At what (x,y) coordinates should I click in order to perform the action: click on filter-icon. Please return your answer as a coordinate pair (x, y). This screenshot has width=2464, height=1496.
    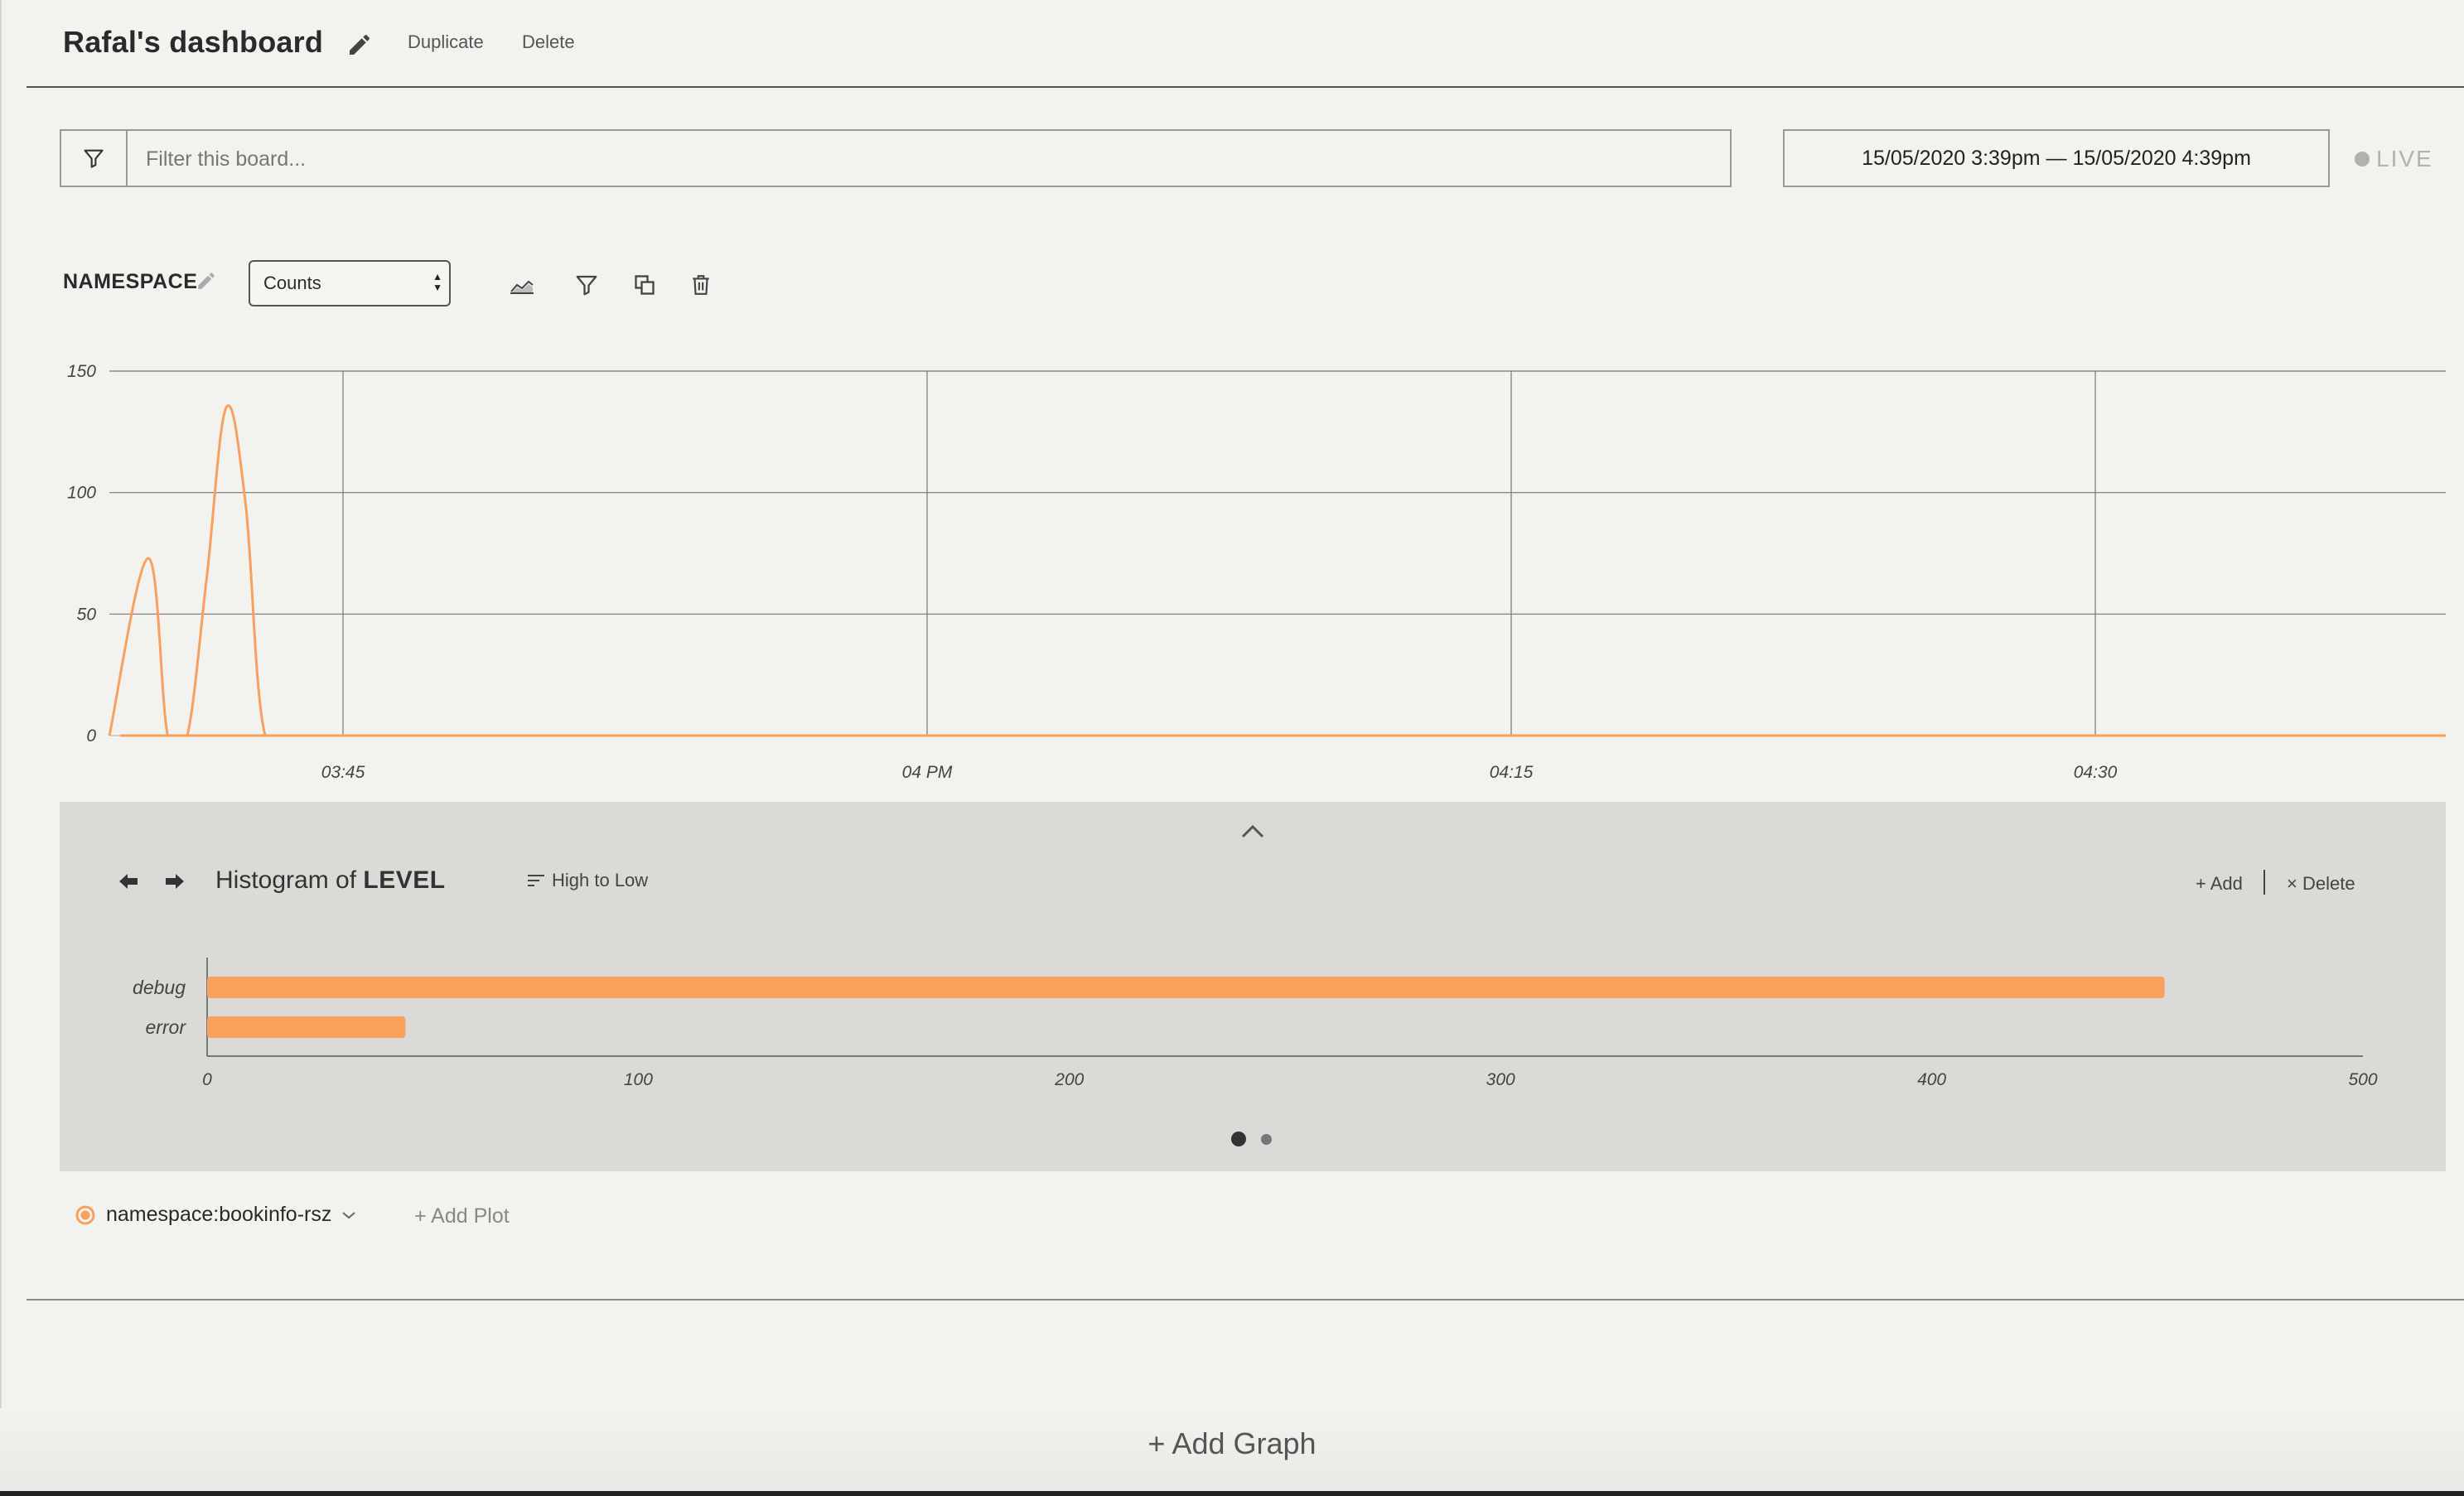
    Looking at the image, I should click on (94, 158).